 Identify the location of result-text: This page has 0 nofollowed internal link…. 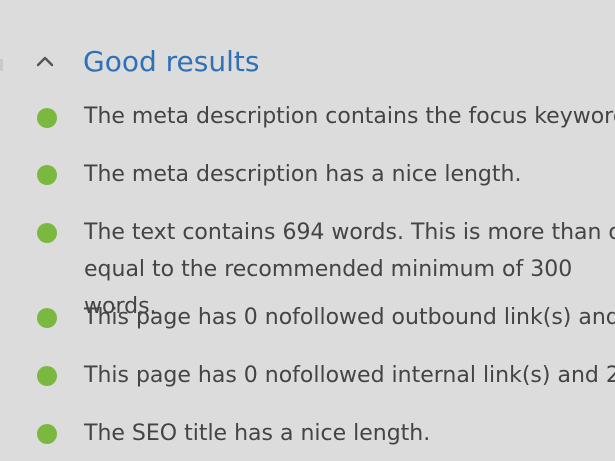
(349, 375).